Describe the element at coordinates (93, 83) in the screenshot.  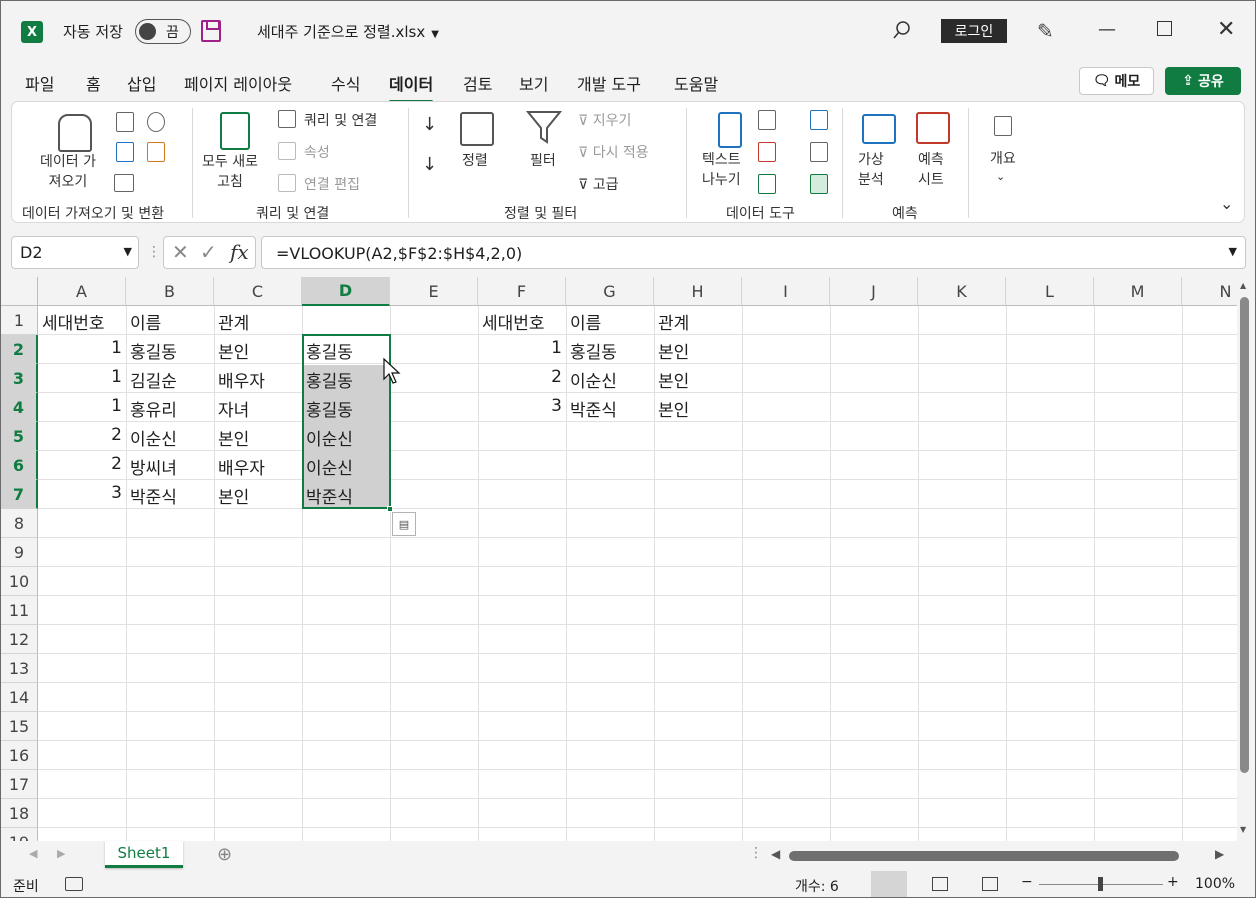
I see `tab-home: 홈` at that location.